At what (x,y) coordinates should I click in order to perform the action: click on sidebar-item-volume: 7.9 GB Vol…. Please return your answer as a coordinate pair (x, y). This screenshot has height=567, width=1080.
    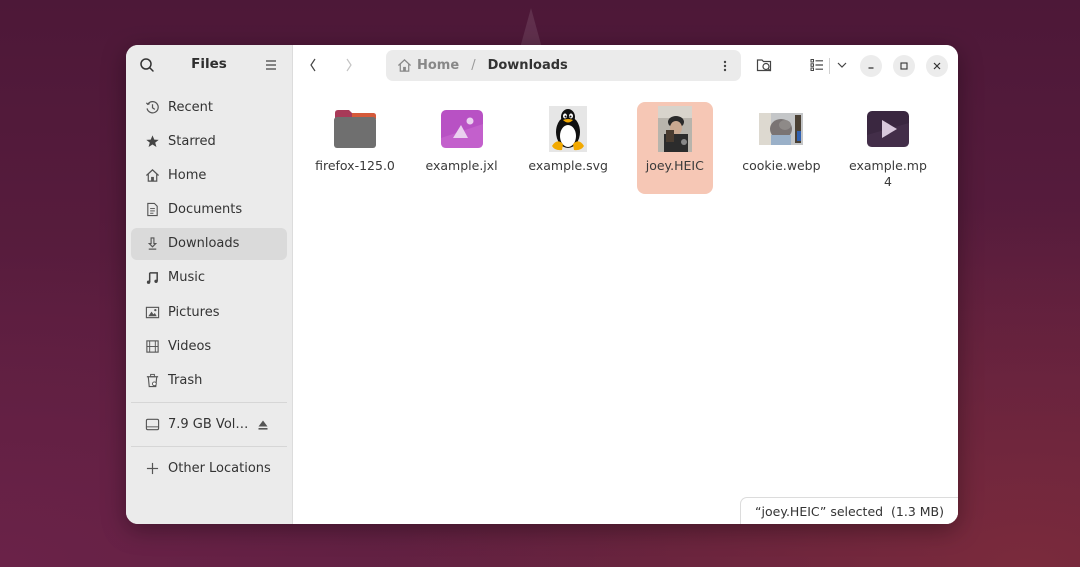
    Looking at the image, I should click on (209, 425).